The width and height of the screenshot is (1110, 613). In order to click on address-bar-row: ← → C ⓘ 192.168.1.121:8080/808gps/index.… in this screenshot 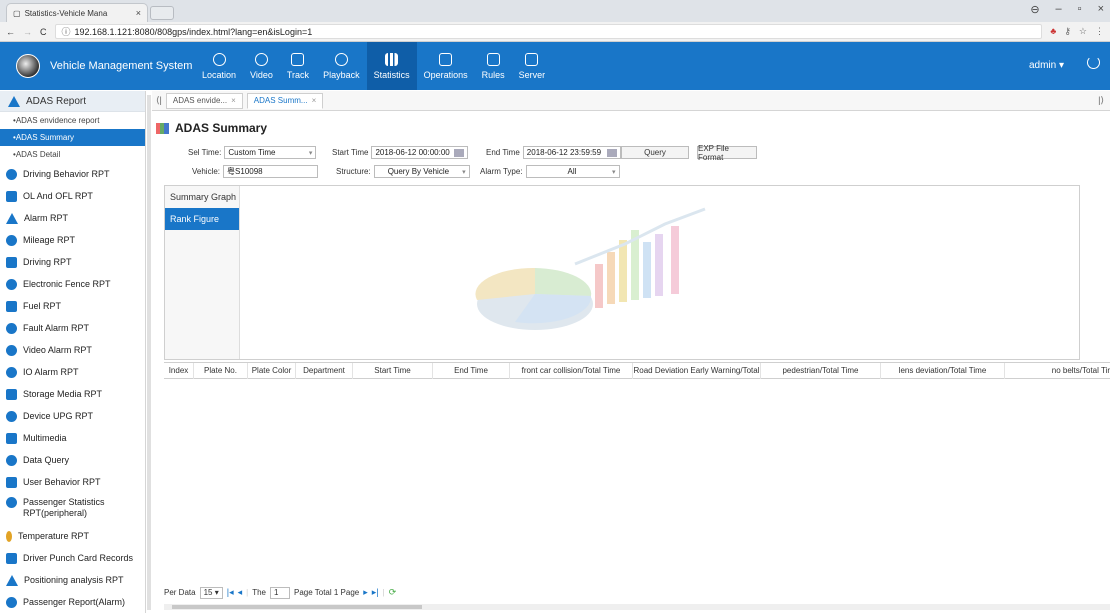, I will do `click(555, 32)`.